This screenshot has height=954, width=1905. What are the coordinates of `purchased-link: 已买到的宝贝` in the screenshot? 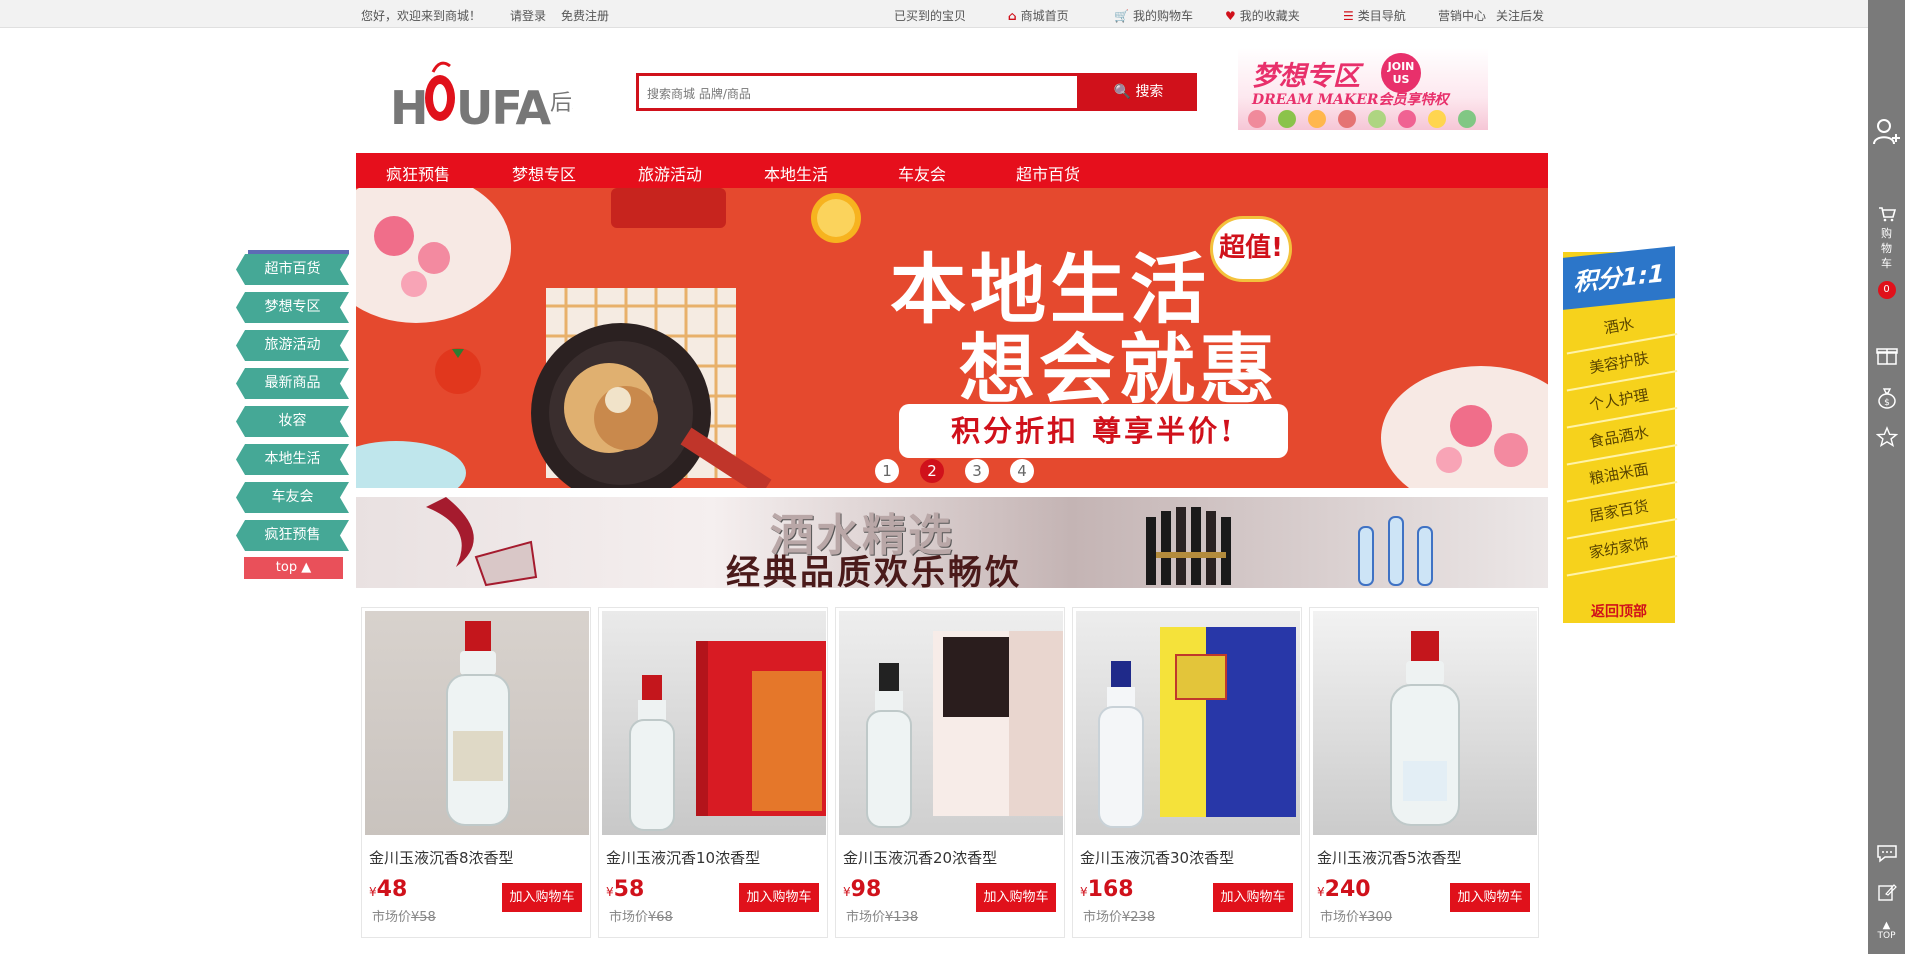 It's located at (930, 15).